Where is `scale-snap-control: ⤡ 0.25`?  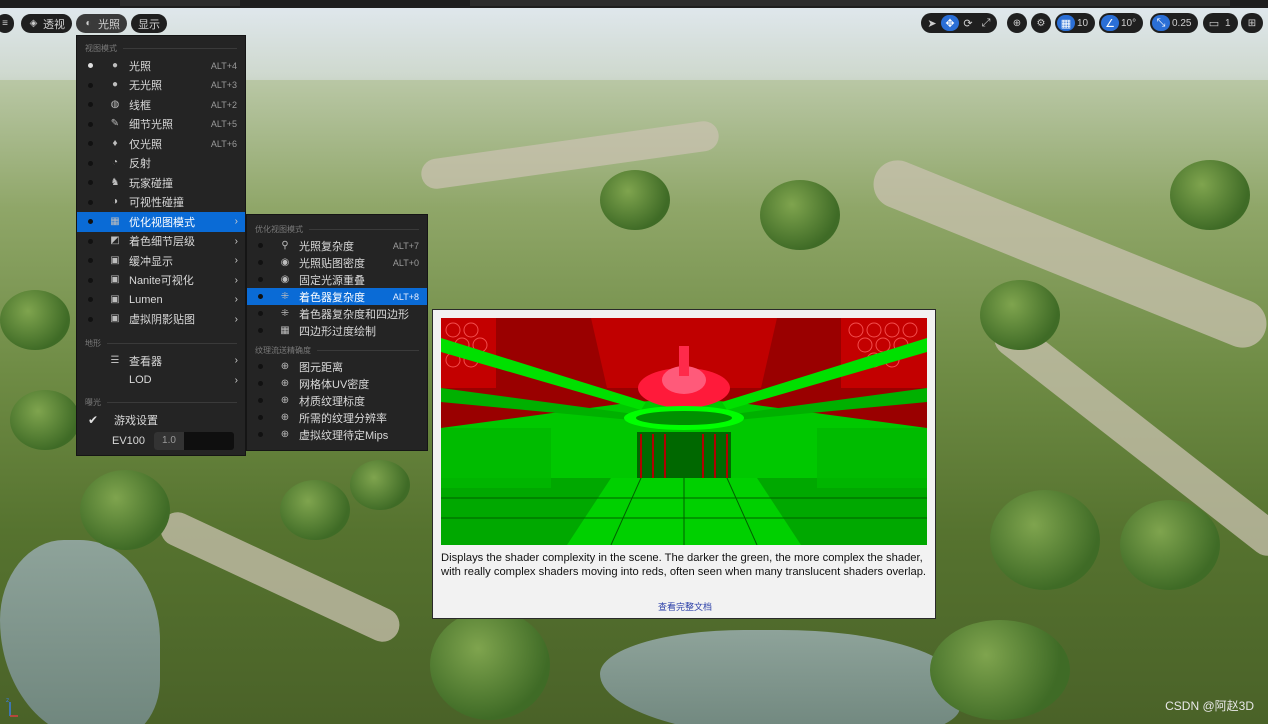
scale-snap-control: ⤡ 0.25 is located at coordinates (1174, 23).